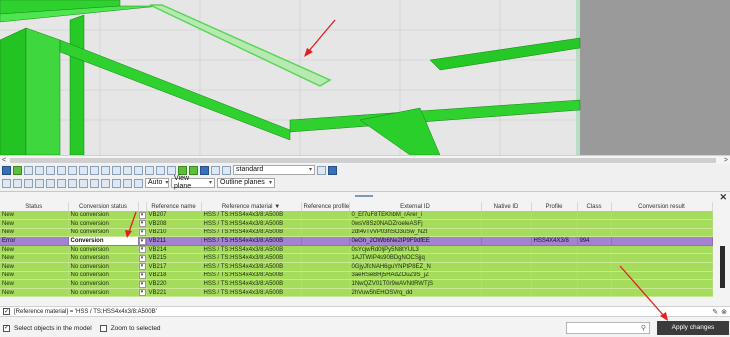 This screenshot has height=337, width=730. I want to click on zoom-selected-toggle: Zoom to selected, so click(130, 328).